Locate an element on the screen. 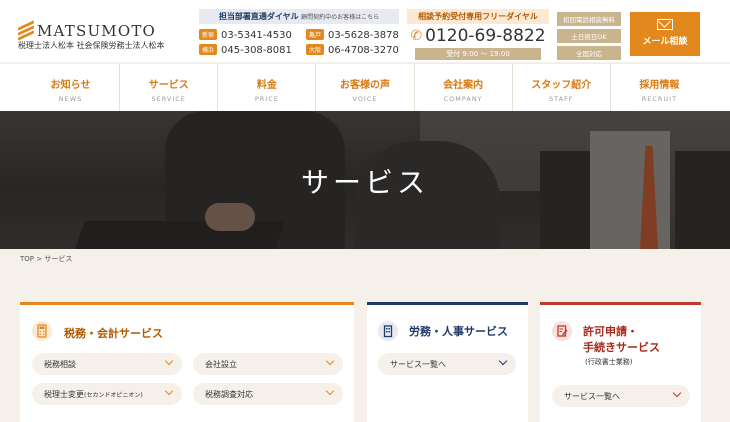  nav-sublabel: PRICE is located at coordinates (266, 99).